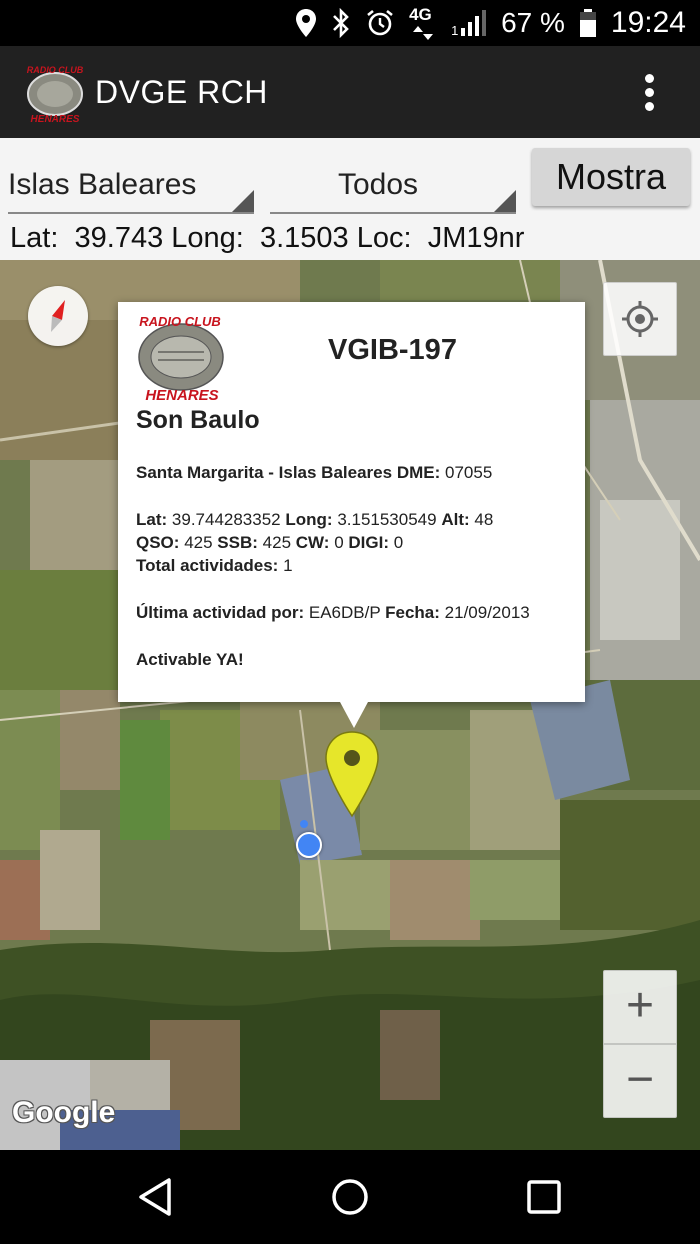 The width and height of the screenshot is (700, 1244). Describe the element at coordinates (158, 542) in the screenshot. I see `qso-label: QSO:` at that location.